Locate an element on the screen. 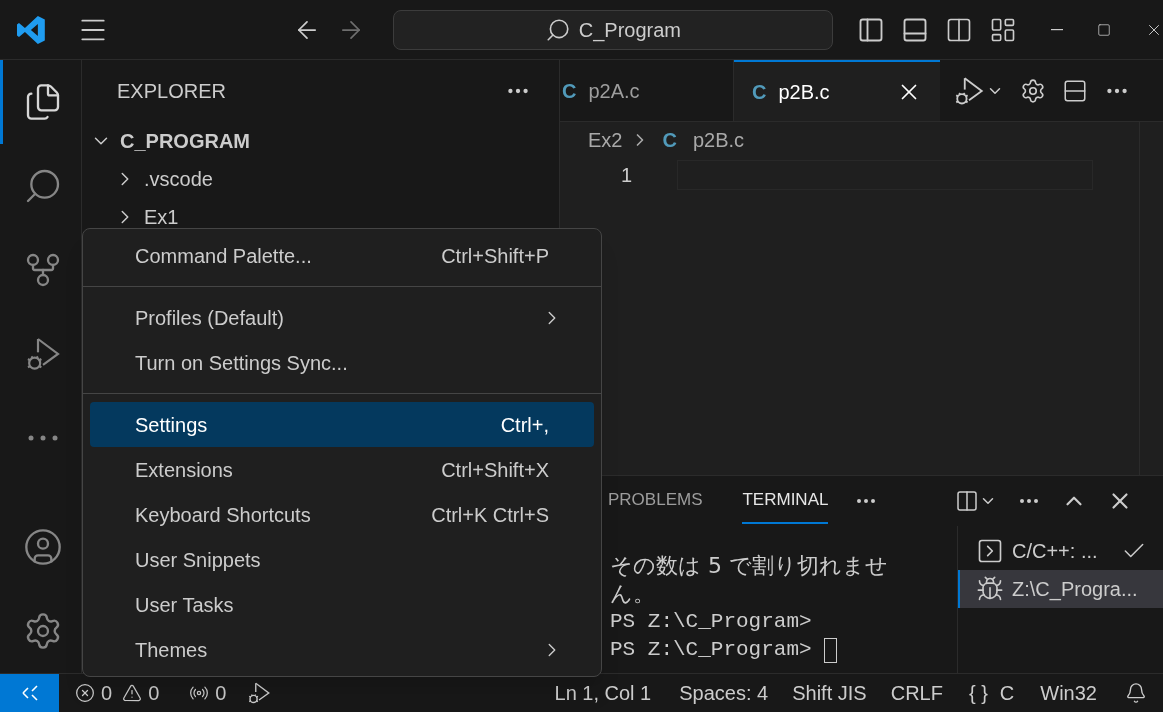 The width and height of the screenshot is (1163, 712). terminal-line: その数は 5 で割り切れませ is located at coordinates (749, 566).